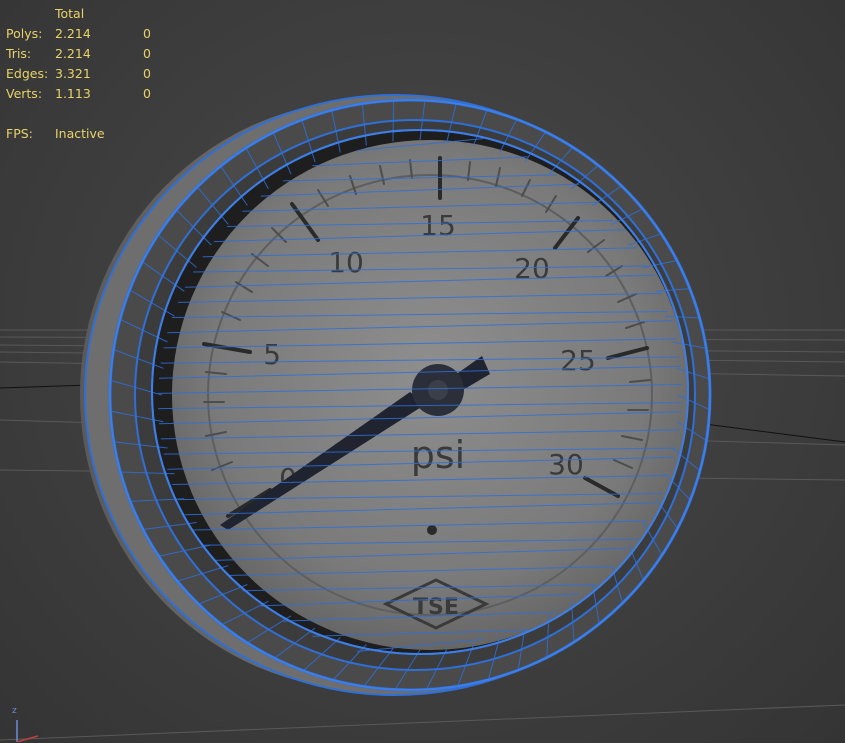 Image resolution: width=845 pixels, height=743 pixels. I want to click on stats-row-fps: FPS: Inactive, so click(84, 134).